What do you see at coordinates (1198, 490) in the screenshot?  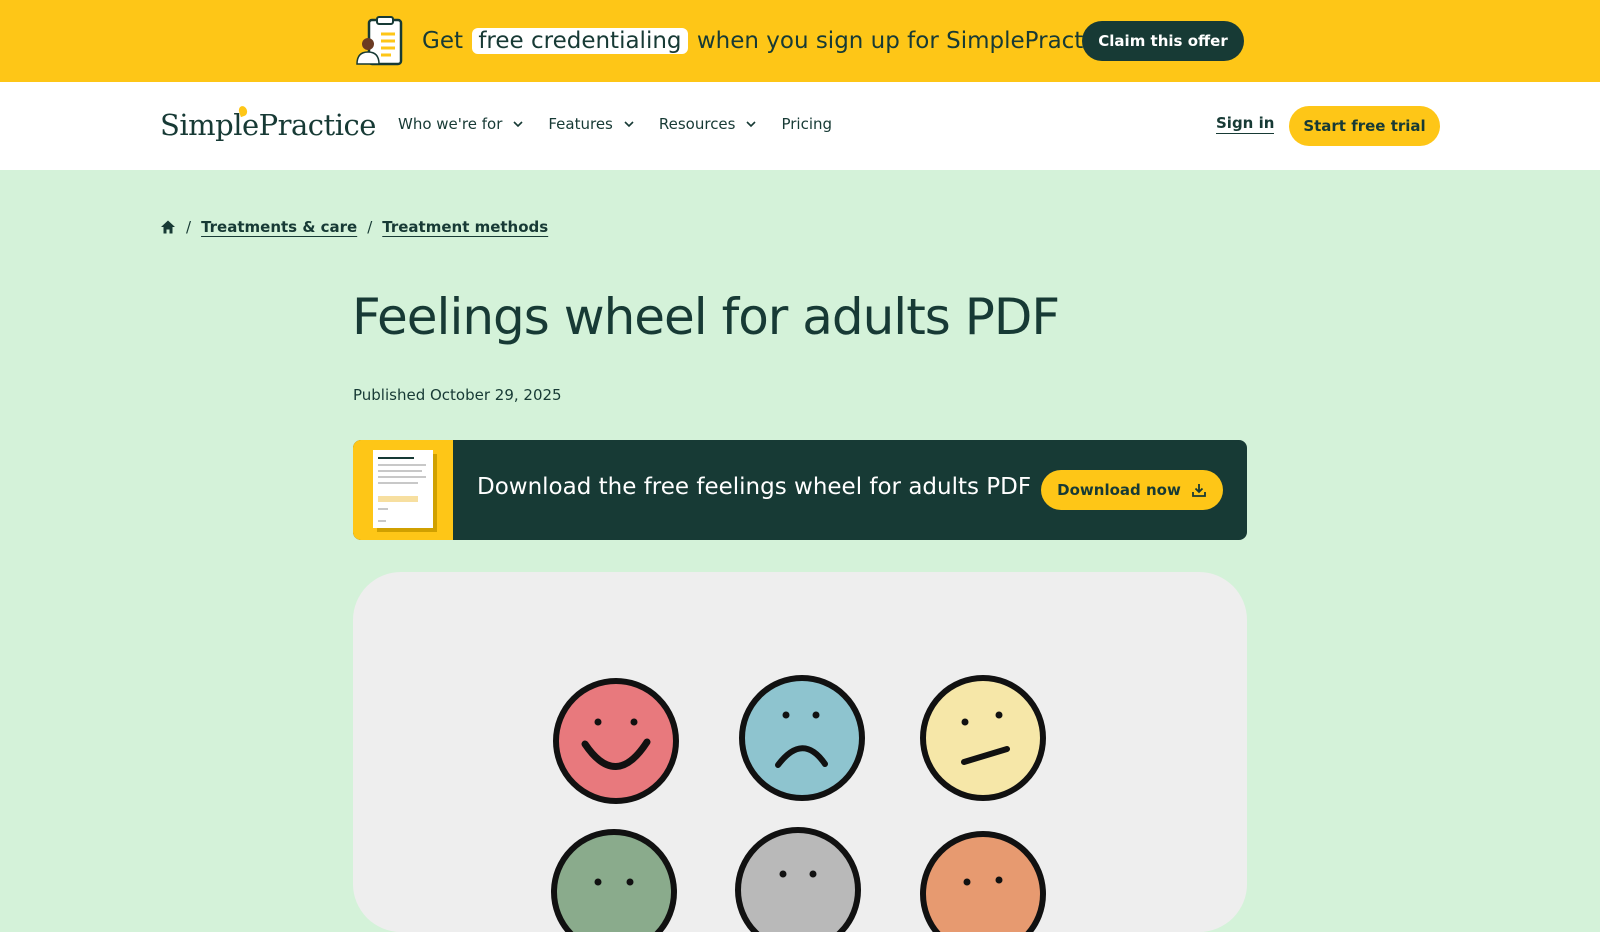 I see `download-icon` at bounding box center [1198, 490].